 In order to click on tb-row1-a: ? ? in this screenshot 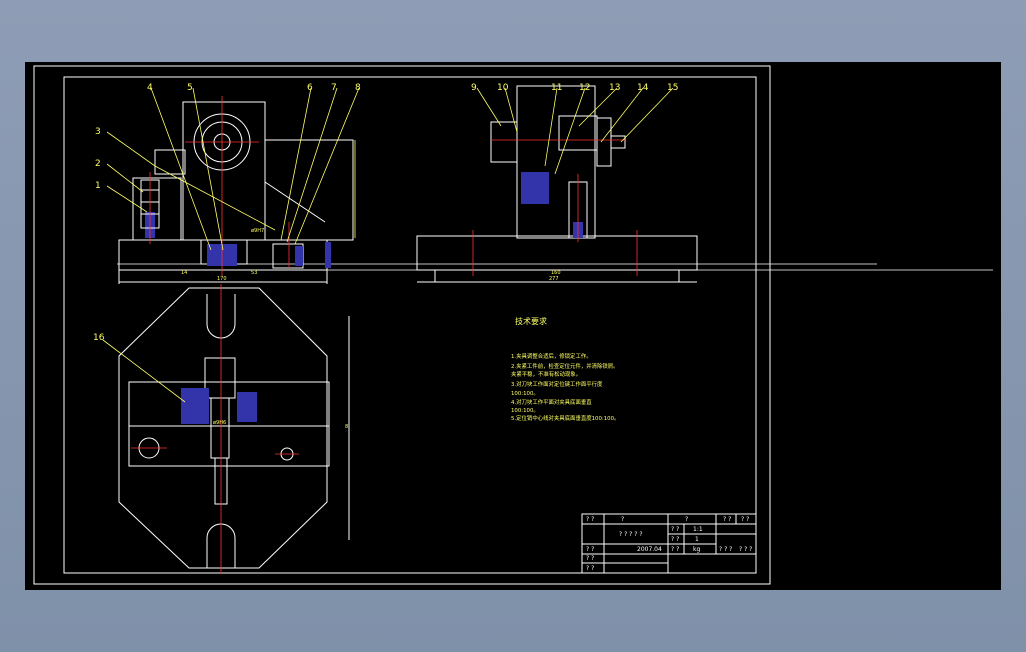, I will do `click(590, 519)`.